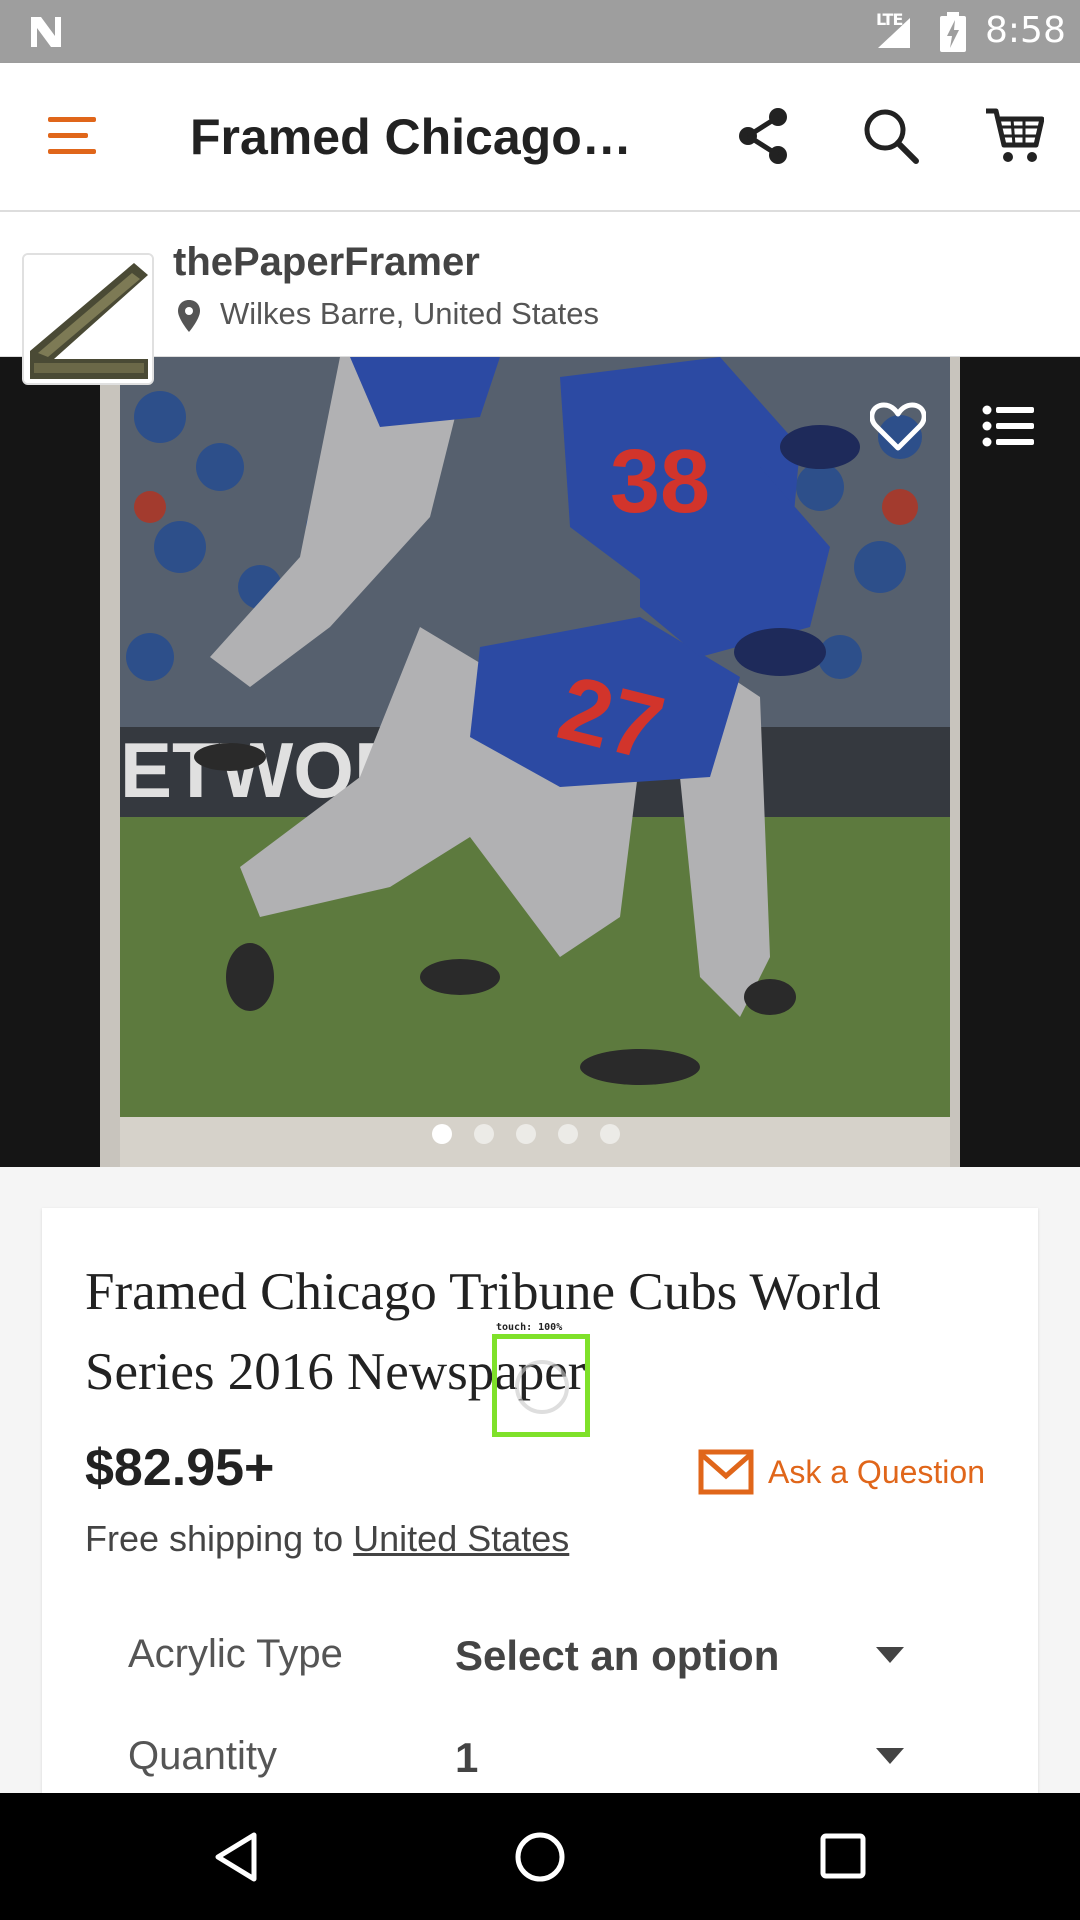 This screenshot has height=1920, width=1080. What do you see at coordinates (235, 1654) in the screenshot?
I see `acrylic-type-label: Acrylic Type` at bounding box center [235, 1654].